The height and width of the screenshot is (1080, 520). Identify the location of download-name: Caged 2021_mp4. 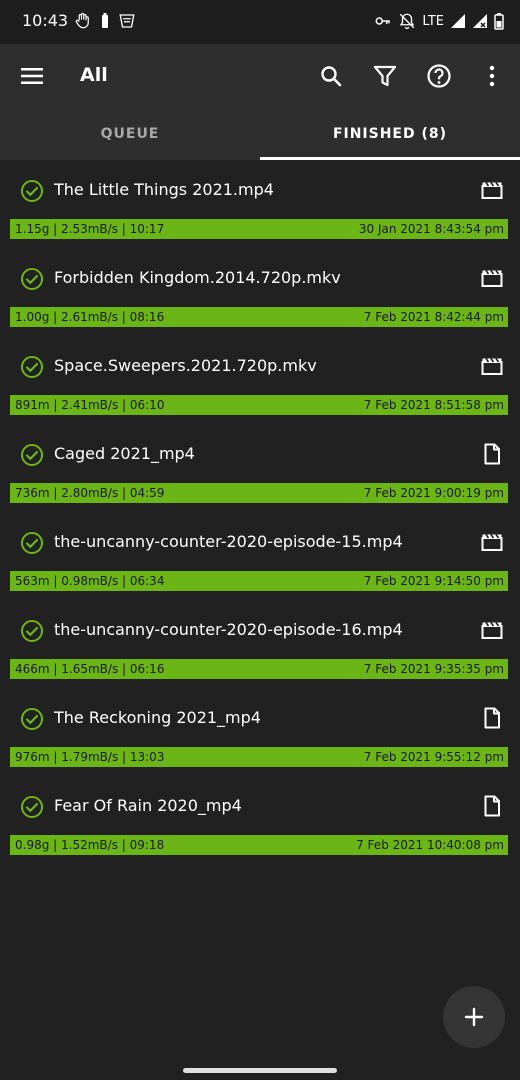
(124, 453).